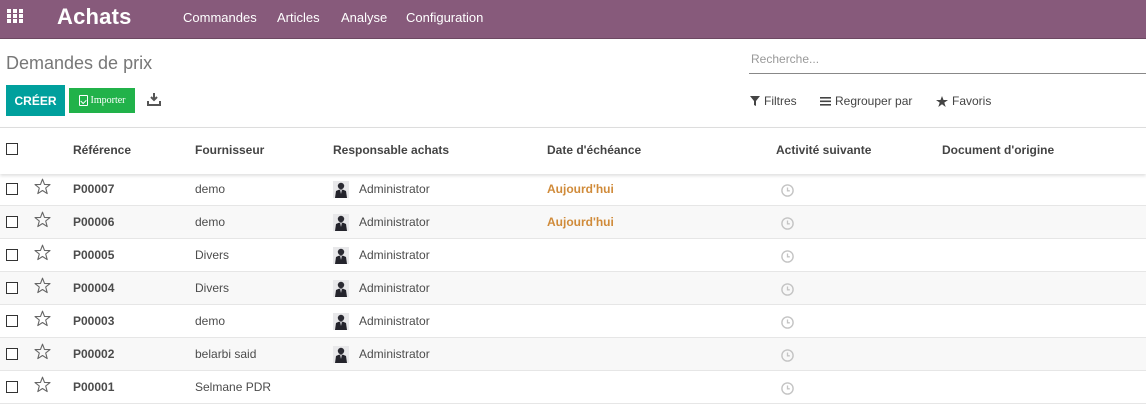 This screenshot has height=404, width=1146. I want to click on filters-button: Filtres, so click(773, 101).